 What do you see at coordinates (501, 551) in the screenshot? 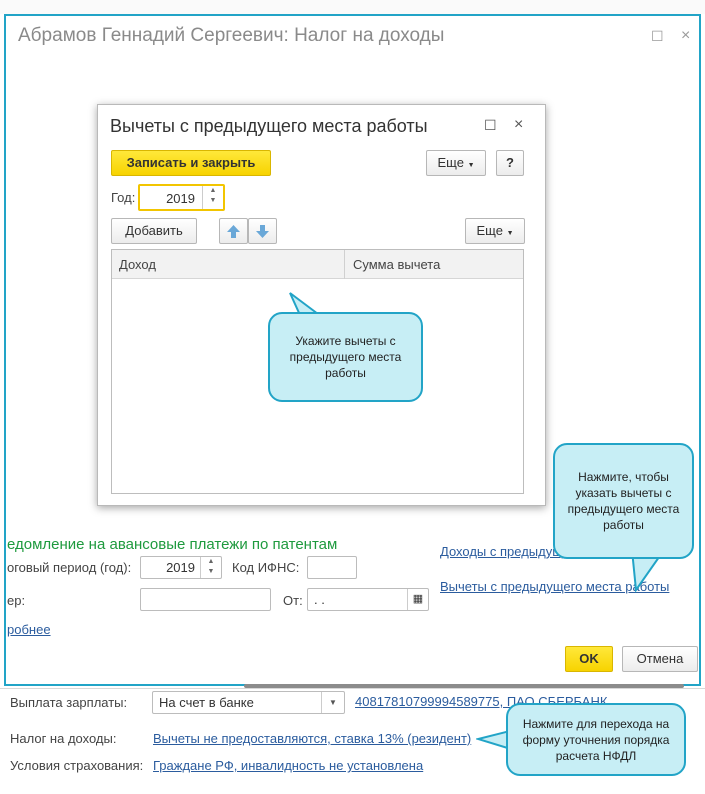
I see `income-previous-job-link: Доходы с предыдущ` at bounding box center [501, 551].